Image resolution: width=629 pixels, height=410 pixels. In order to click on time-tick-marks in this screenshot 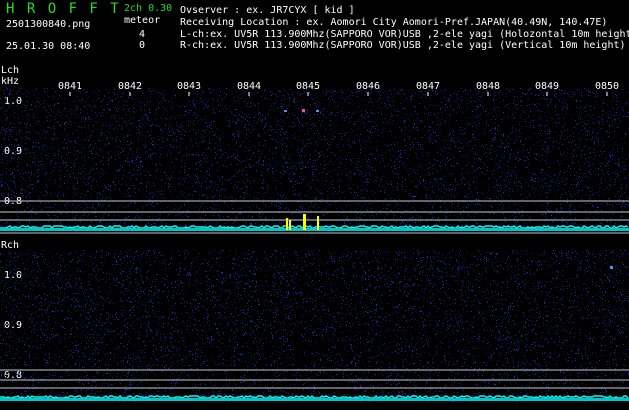, I will do `click(338, 94)`.